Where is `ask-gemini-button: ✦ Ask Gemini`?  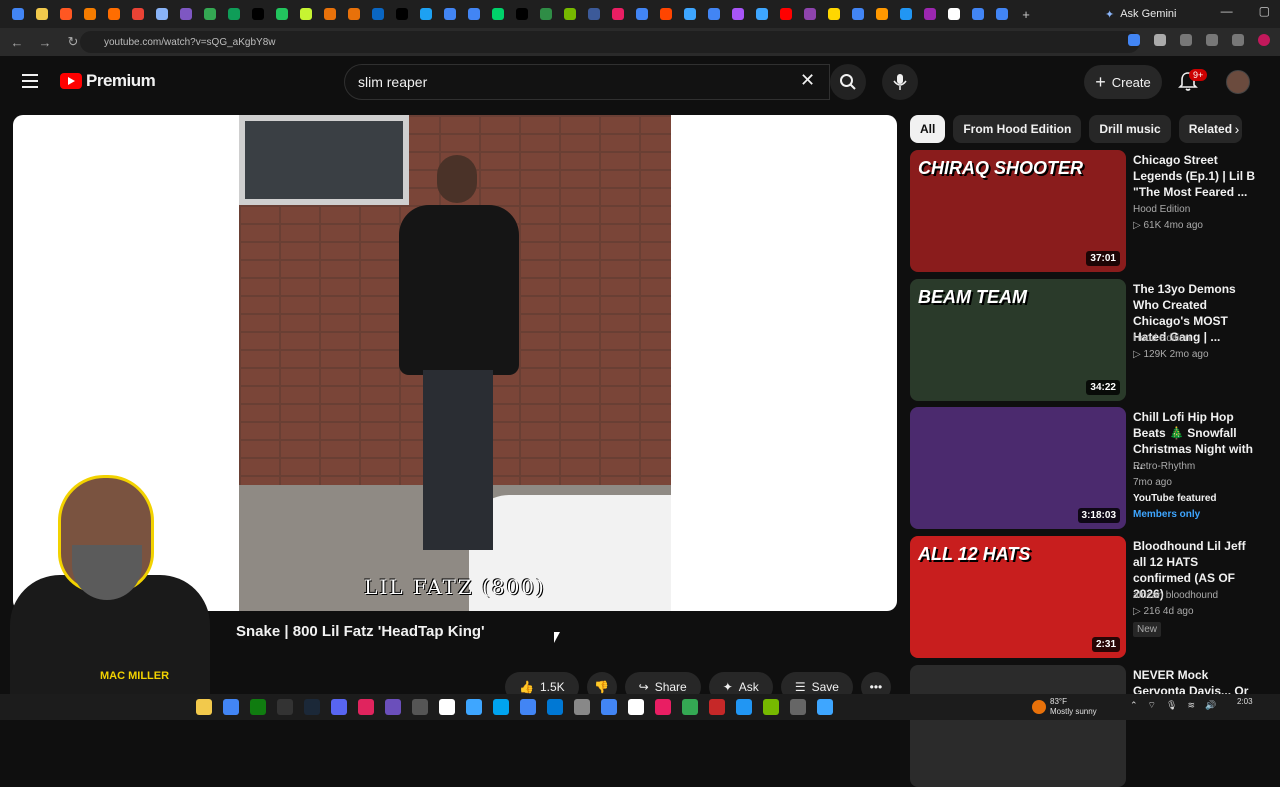 ask-gemini-button: ✦ Ask Gemini is located at coordinates (1140, 14).